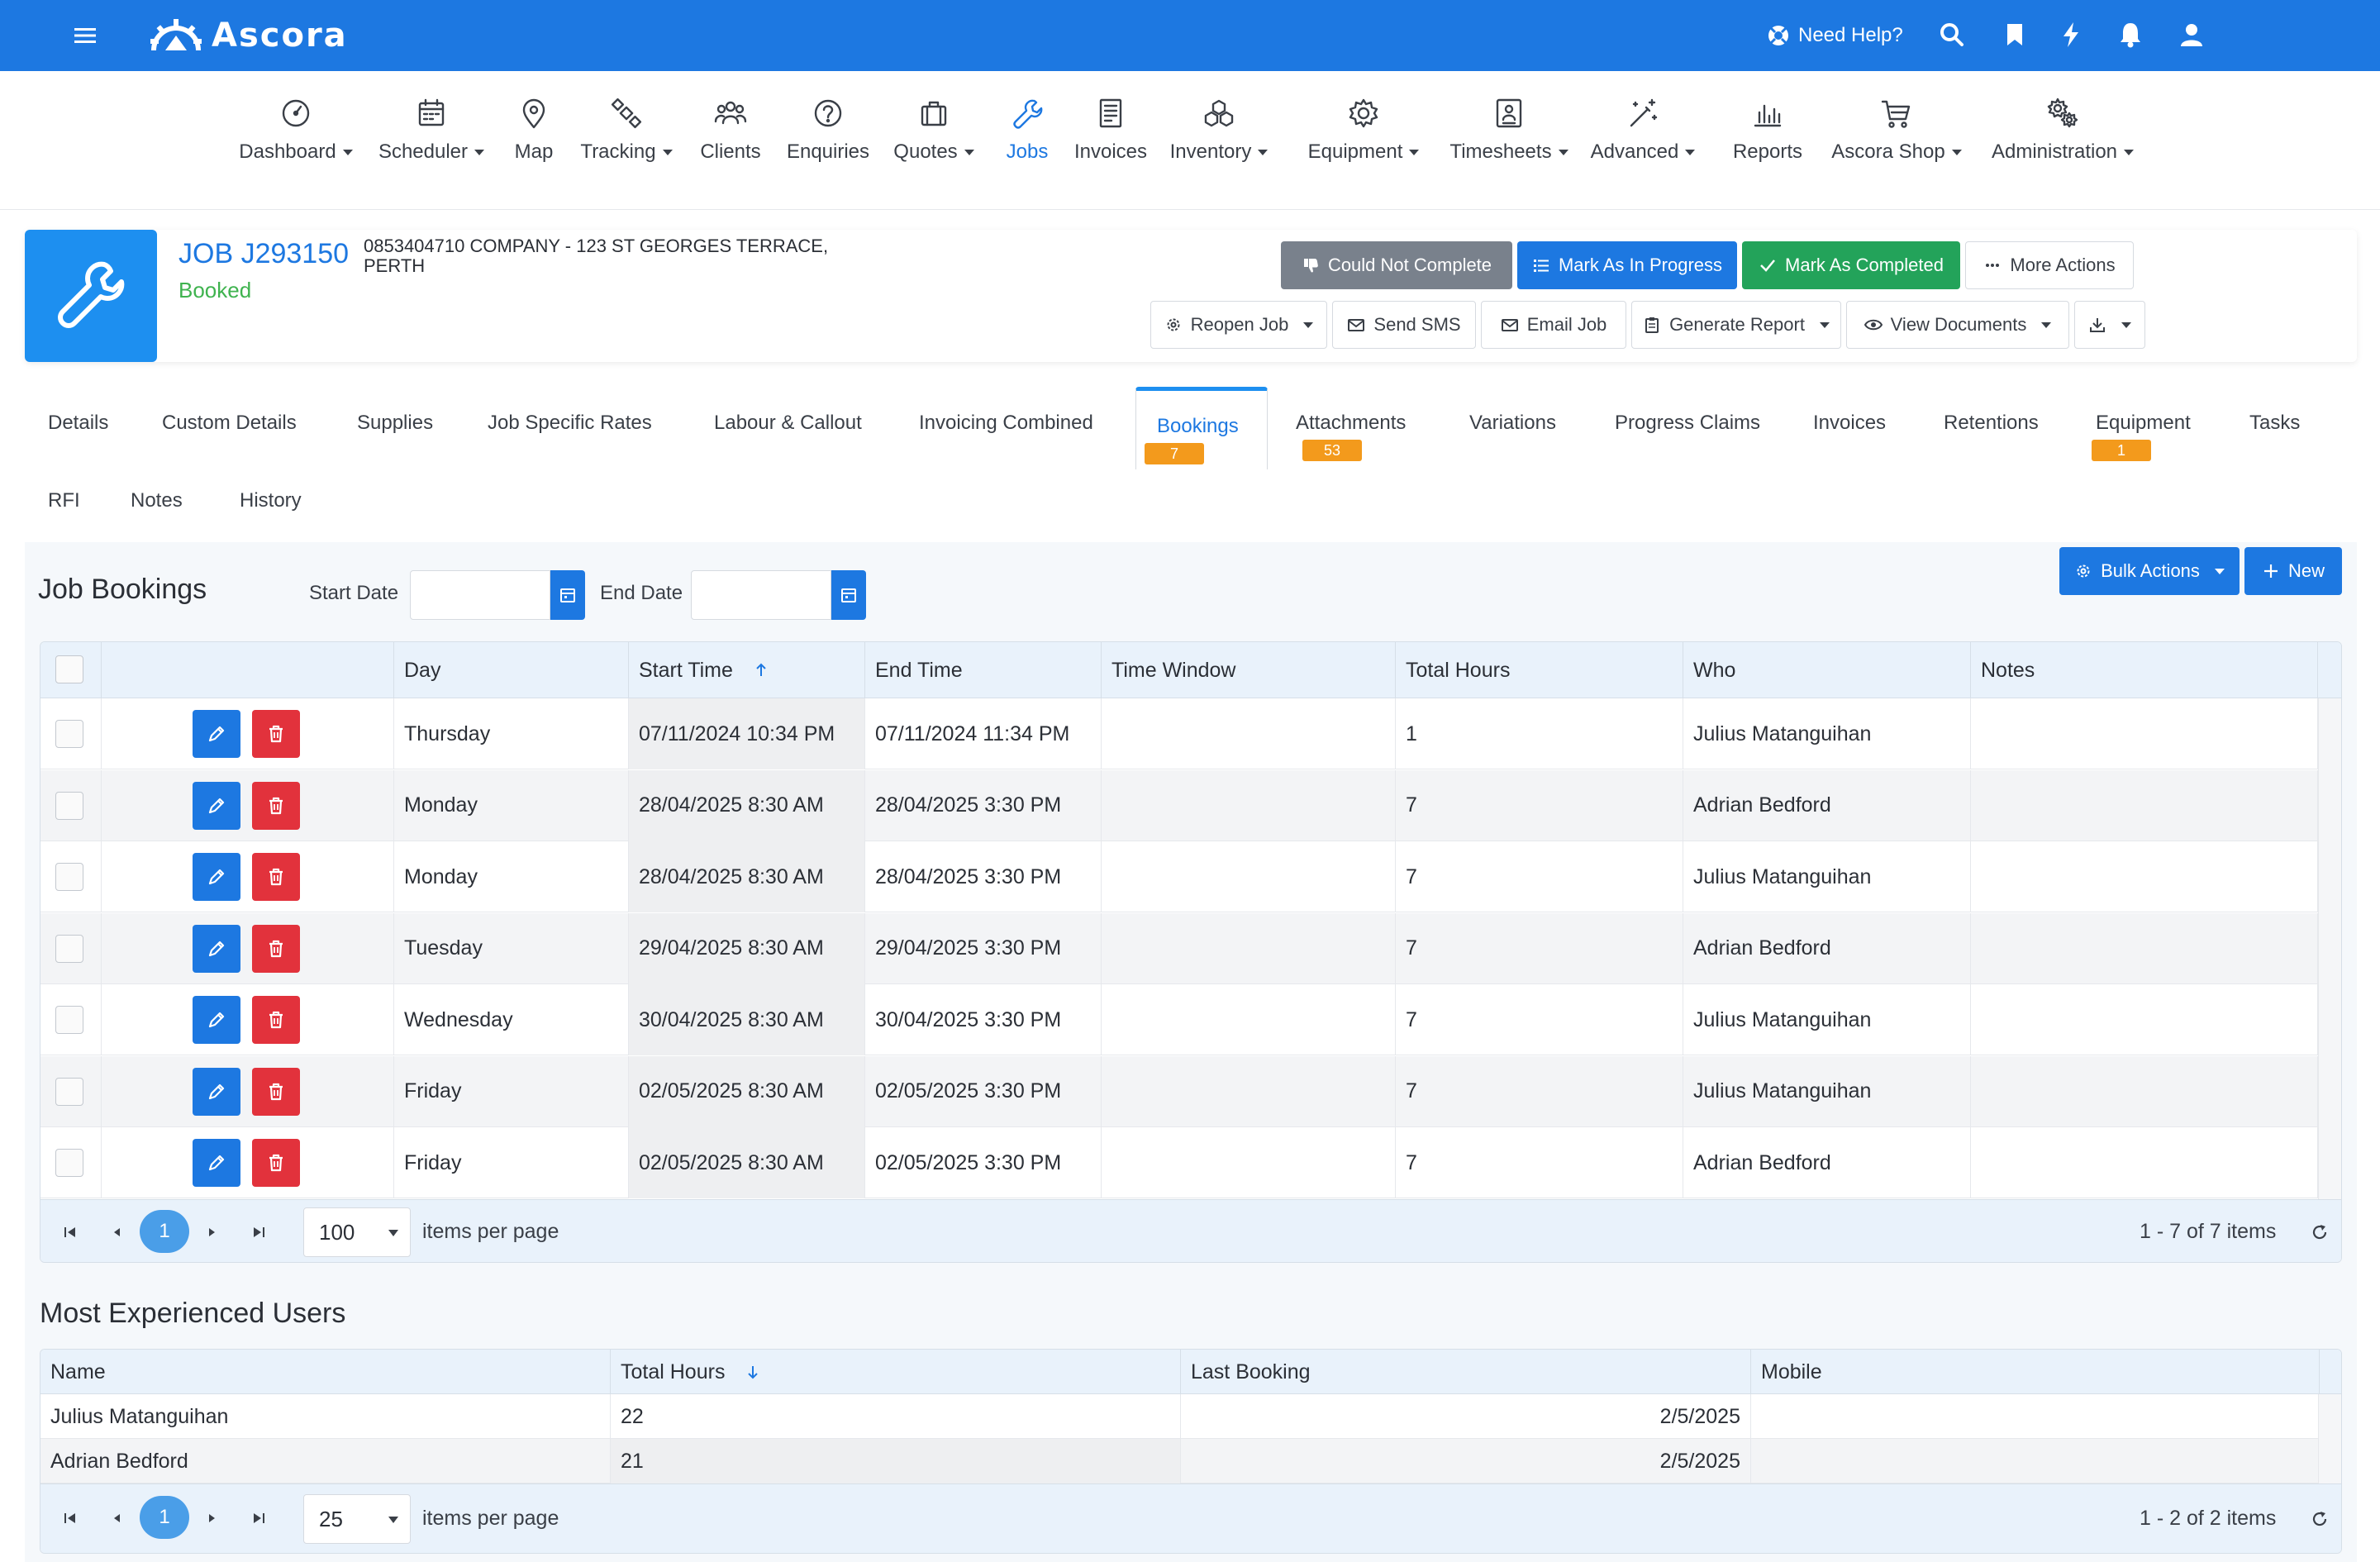 The width and height of the screenshot is (2380, 1562). What do you see at coordinates (1249, 670) in the screenshot?
I see `column-header-time-window: Time Window` at bounding box center [1249, 670].